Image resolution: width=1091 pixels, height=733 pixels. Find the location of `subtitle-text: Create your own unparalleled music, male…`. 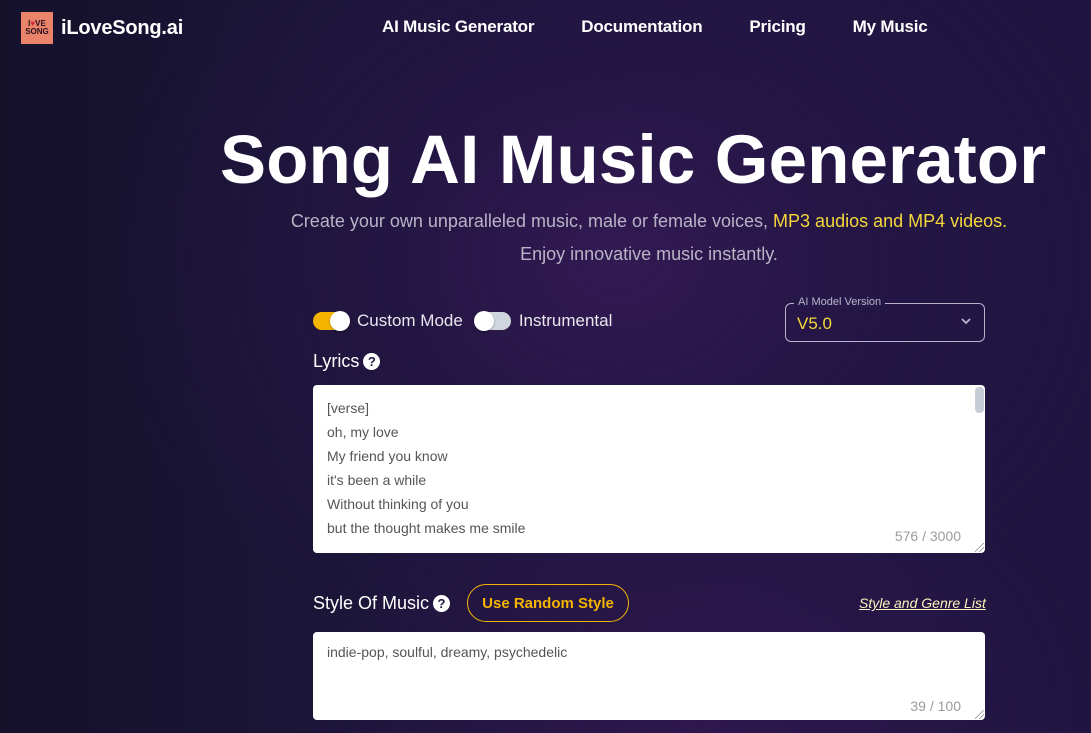

subtitle-text: Create your own unparalleled music, male… is located at coordinates (532, 221).